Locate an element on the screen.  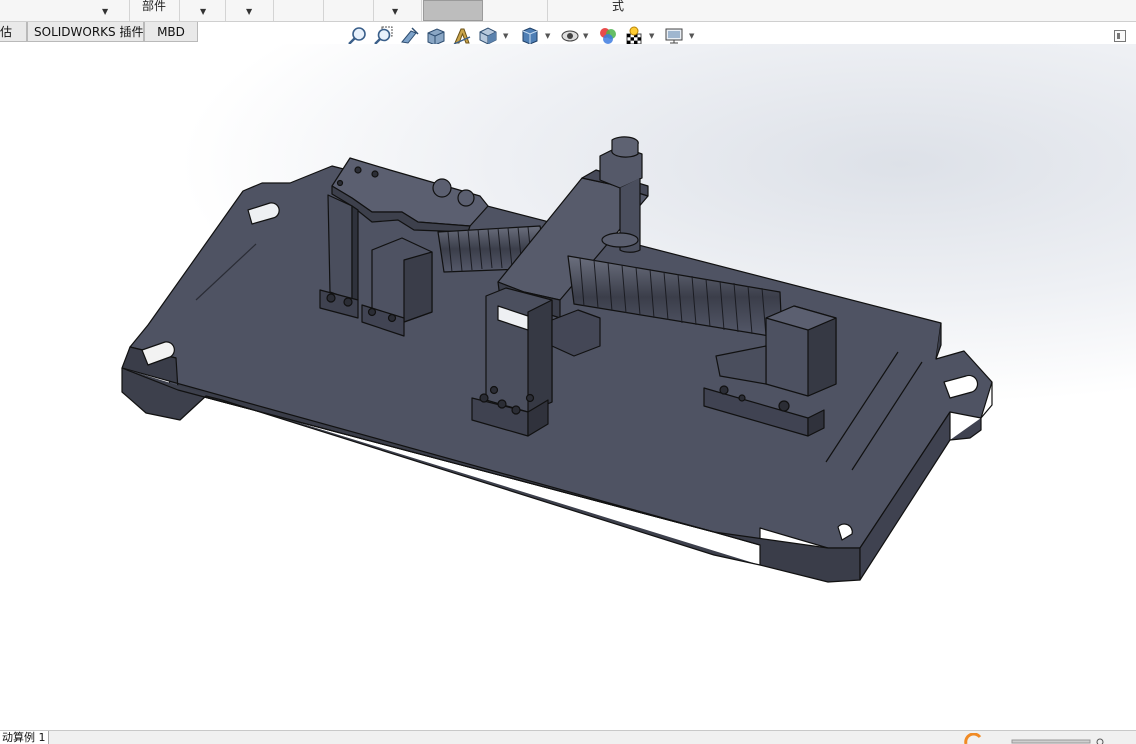
help-icon is located at coordinates (1100, 741).